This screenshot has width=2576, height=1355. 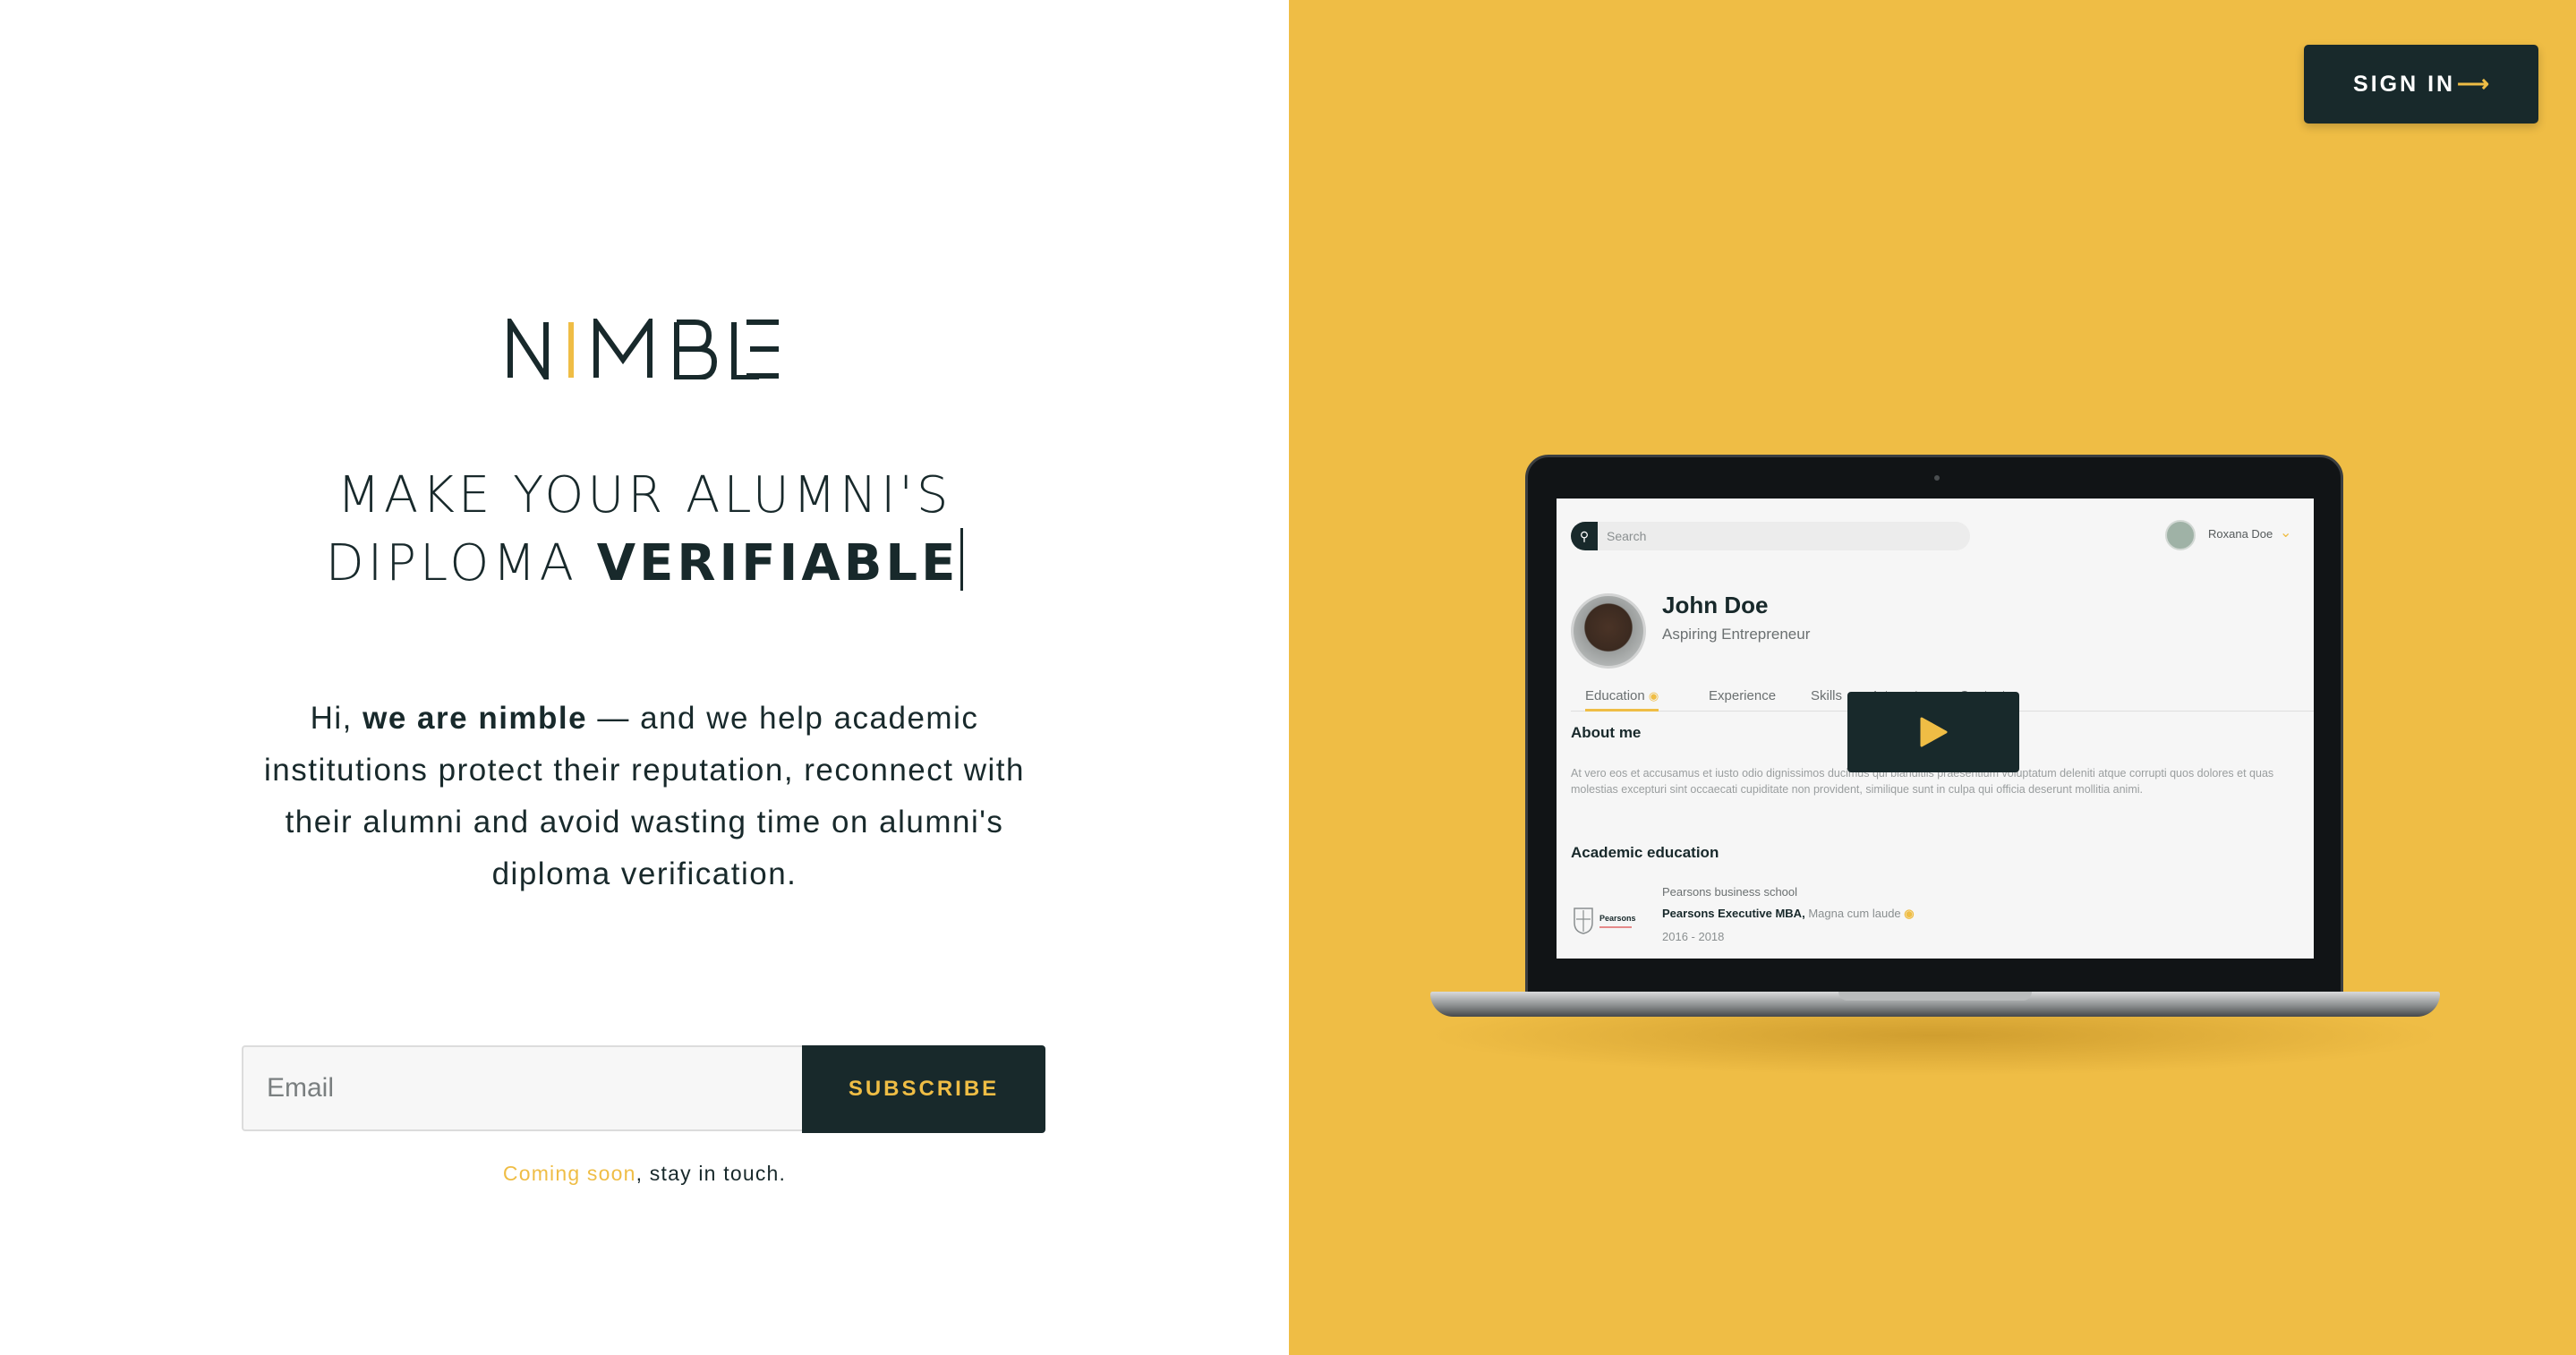 What do you see at coordinates (1584, 536) in the screenshot?
I see `search-icon: ⚲` at bounding box center [1584, 536].